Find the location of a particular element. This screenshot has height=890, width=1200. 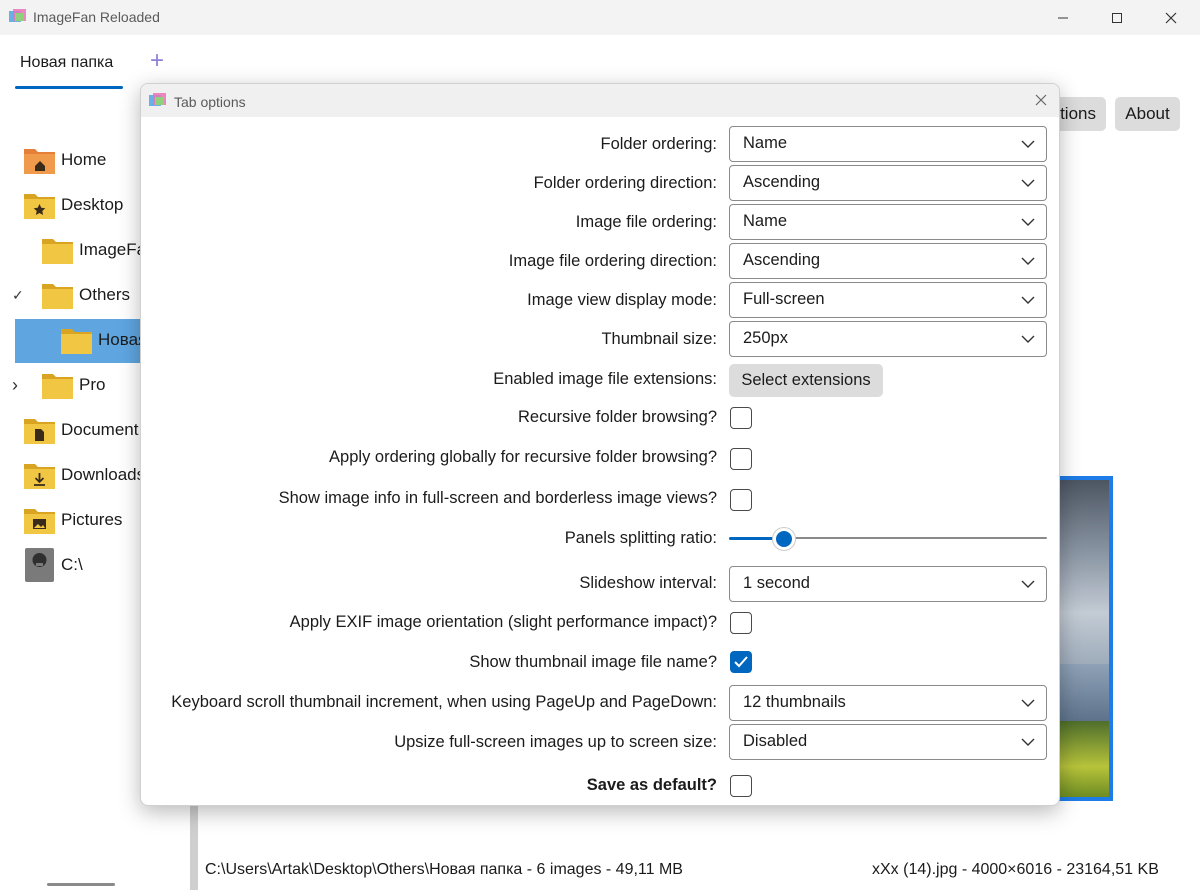

minimize-button is located at coordinates (1063, 17).